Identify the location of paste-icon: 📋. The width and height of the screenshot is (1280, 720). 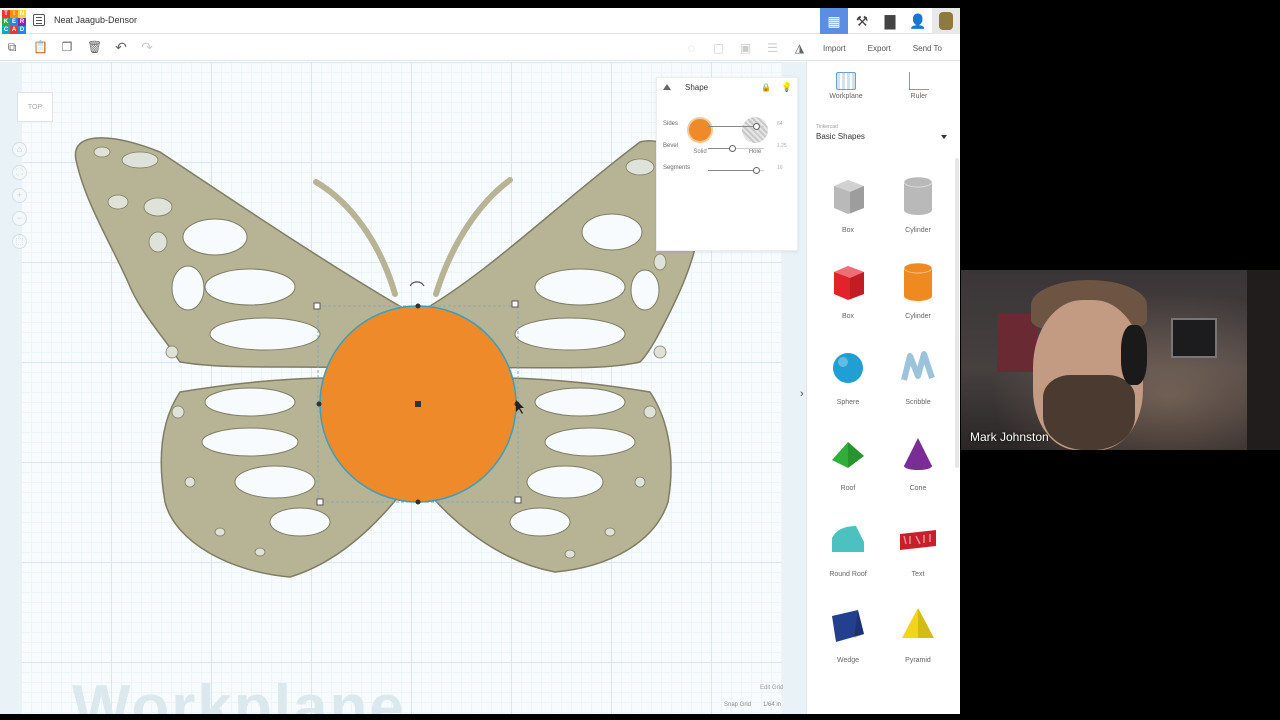
(40, 47).